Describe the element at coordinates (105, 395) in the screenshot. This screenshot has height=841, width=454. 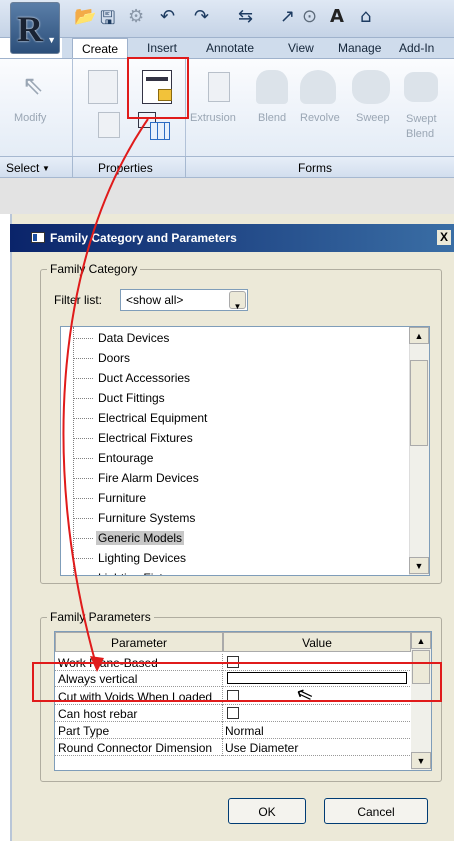
I see `annotation-arrow` at that location.